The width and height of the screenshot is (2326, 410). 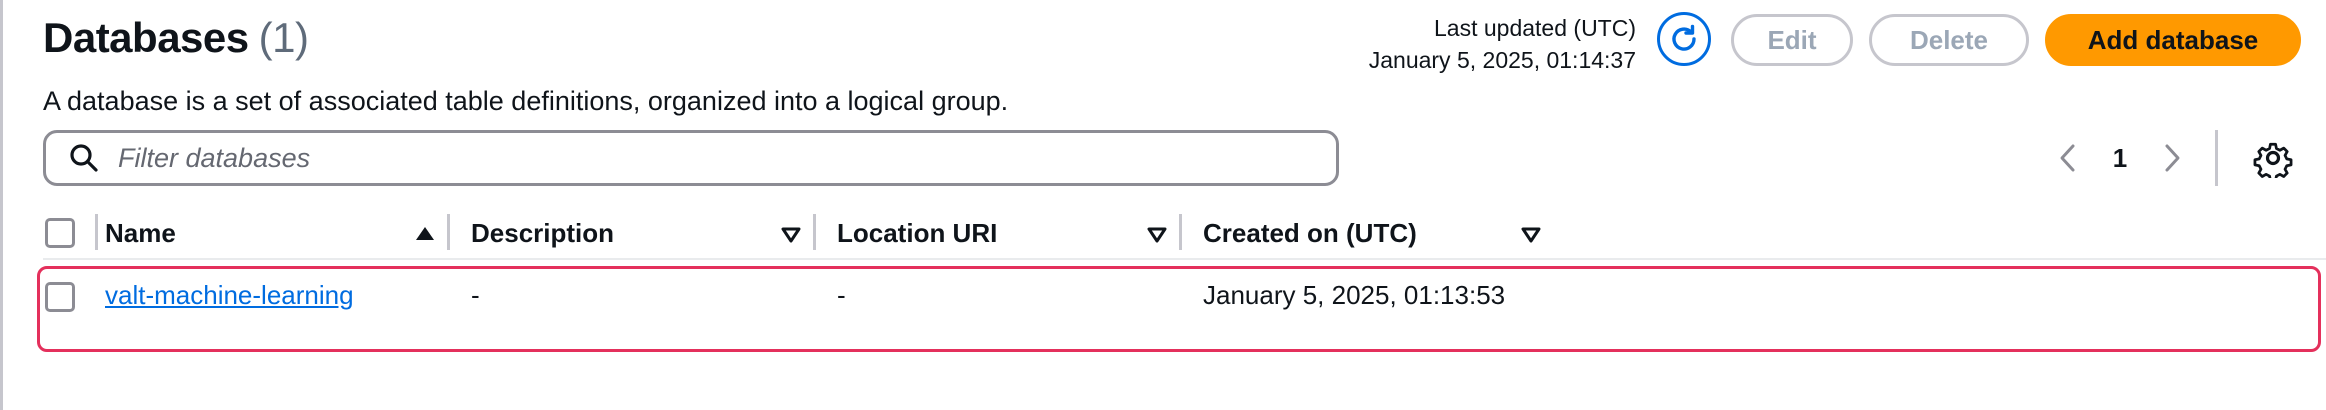 I want to click on delete-button: Delete, so click(x=1949, y=40).